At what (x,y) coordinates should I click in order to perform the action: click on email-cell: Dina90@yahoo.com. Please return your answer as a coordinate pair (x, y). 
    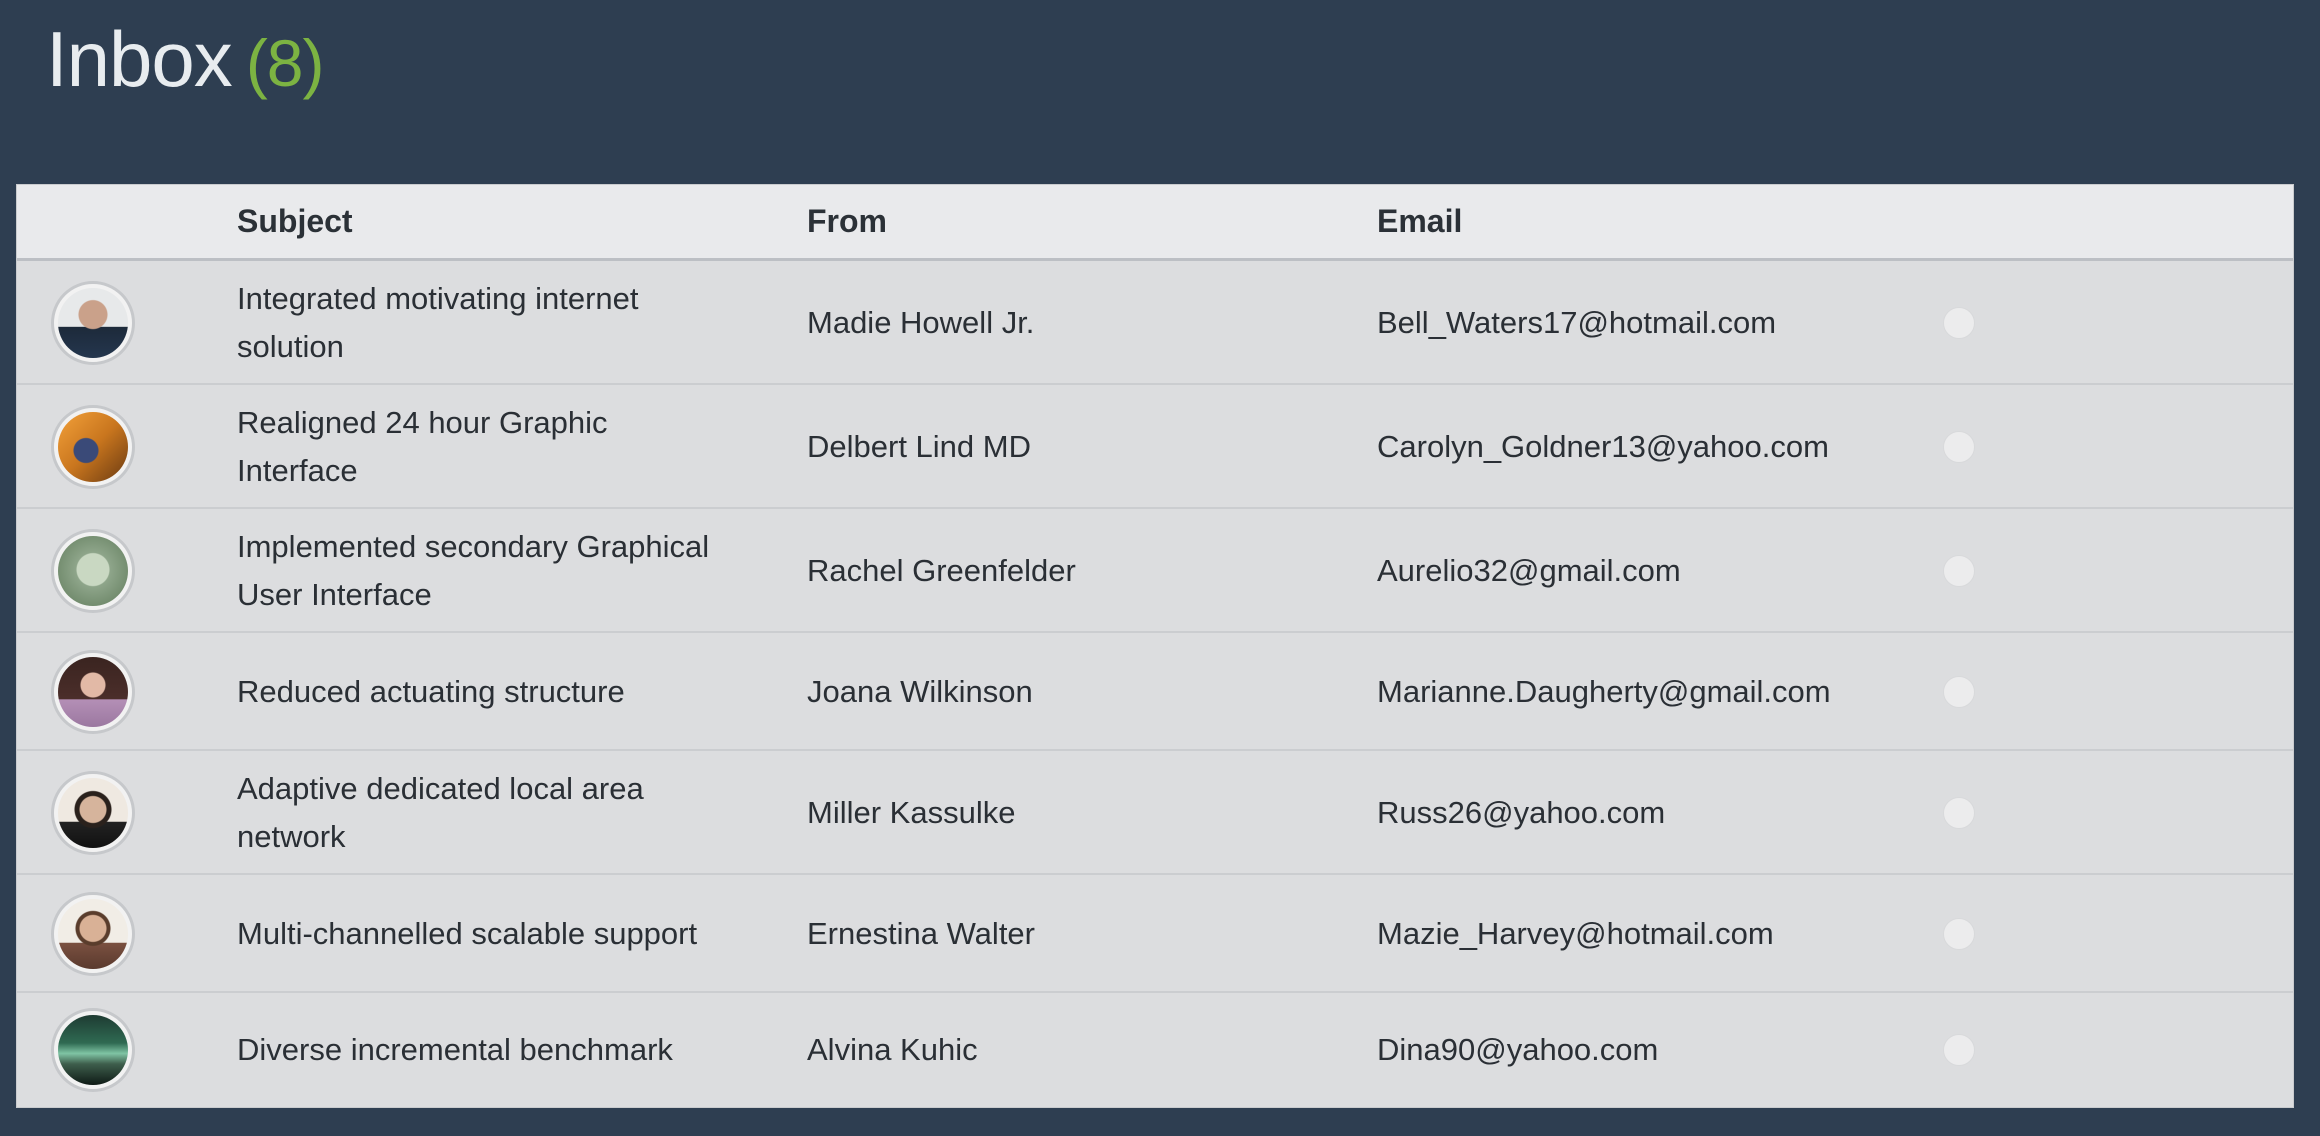
    Looking at the image, I should click on (1518, 1049).